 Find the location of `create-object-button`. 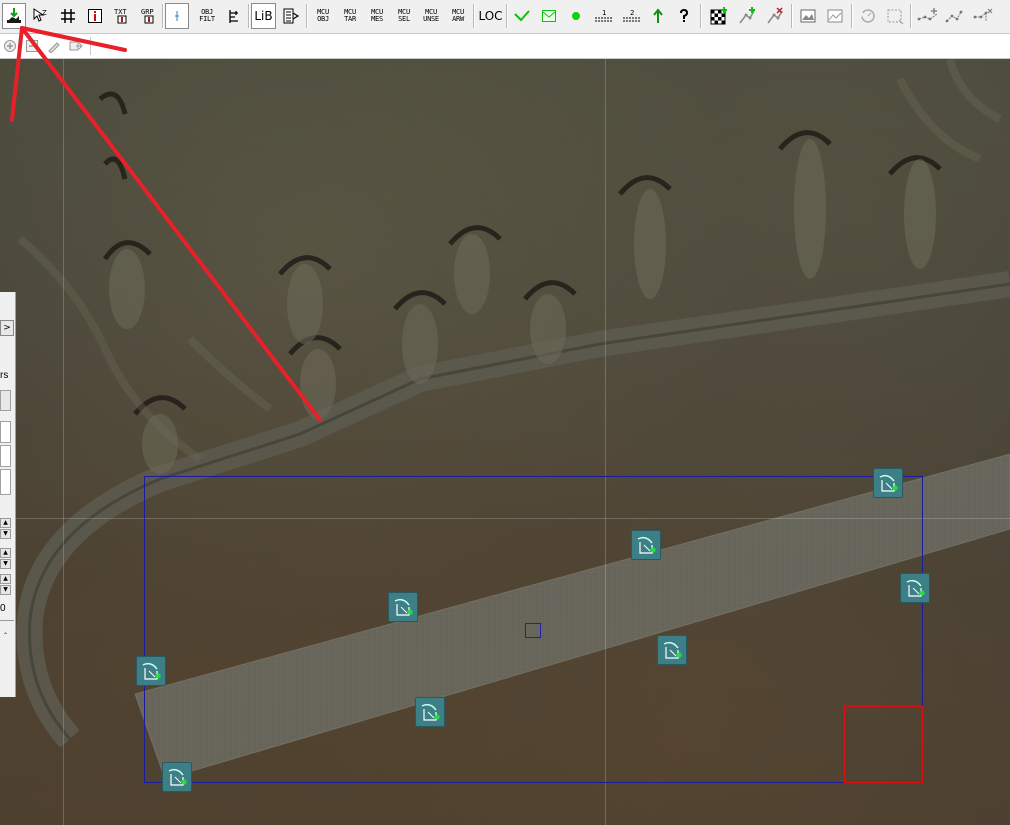

create-object-button is located at coordinates (14, 16).